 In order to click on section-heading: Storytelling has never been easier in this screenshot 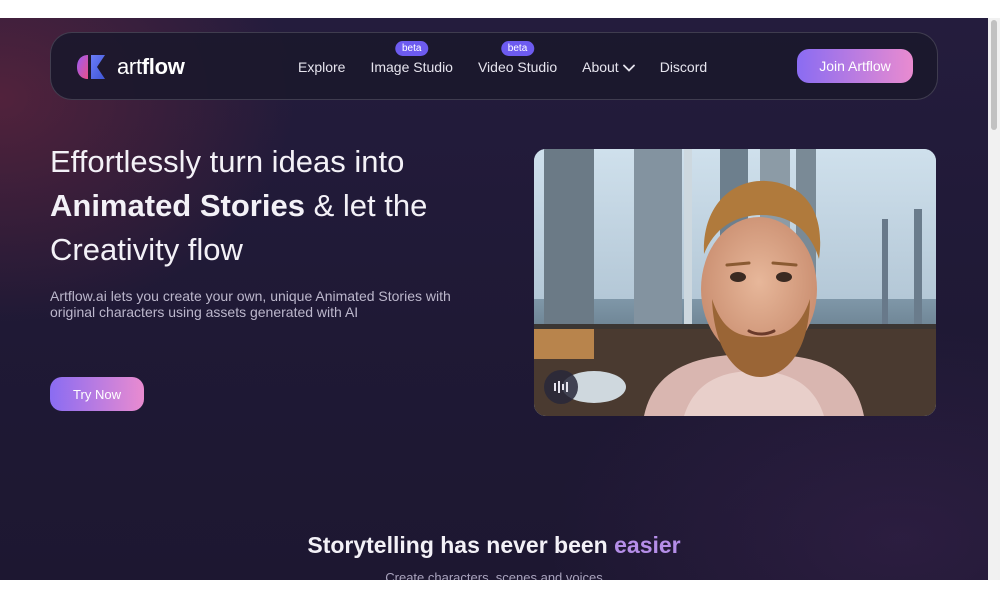, I will do `click(494, 545)`.